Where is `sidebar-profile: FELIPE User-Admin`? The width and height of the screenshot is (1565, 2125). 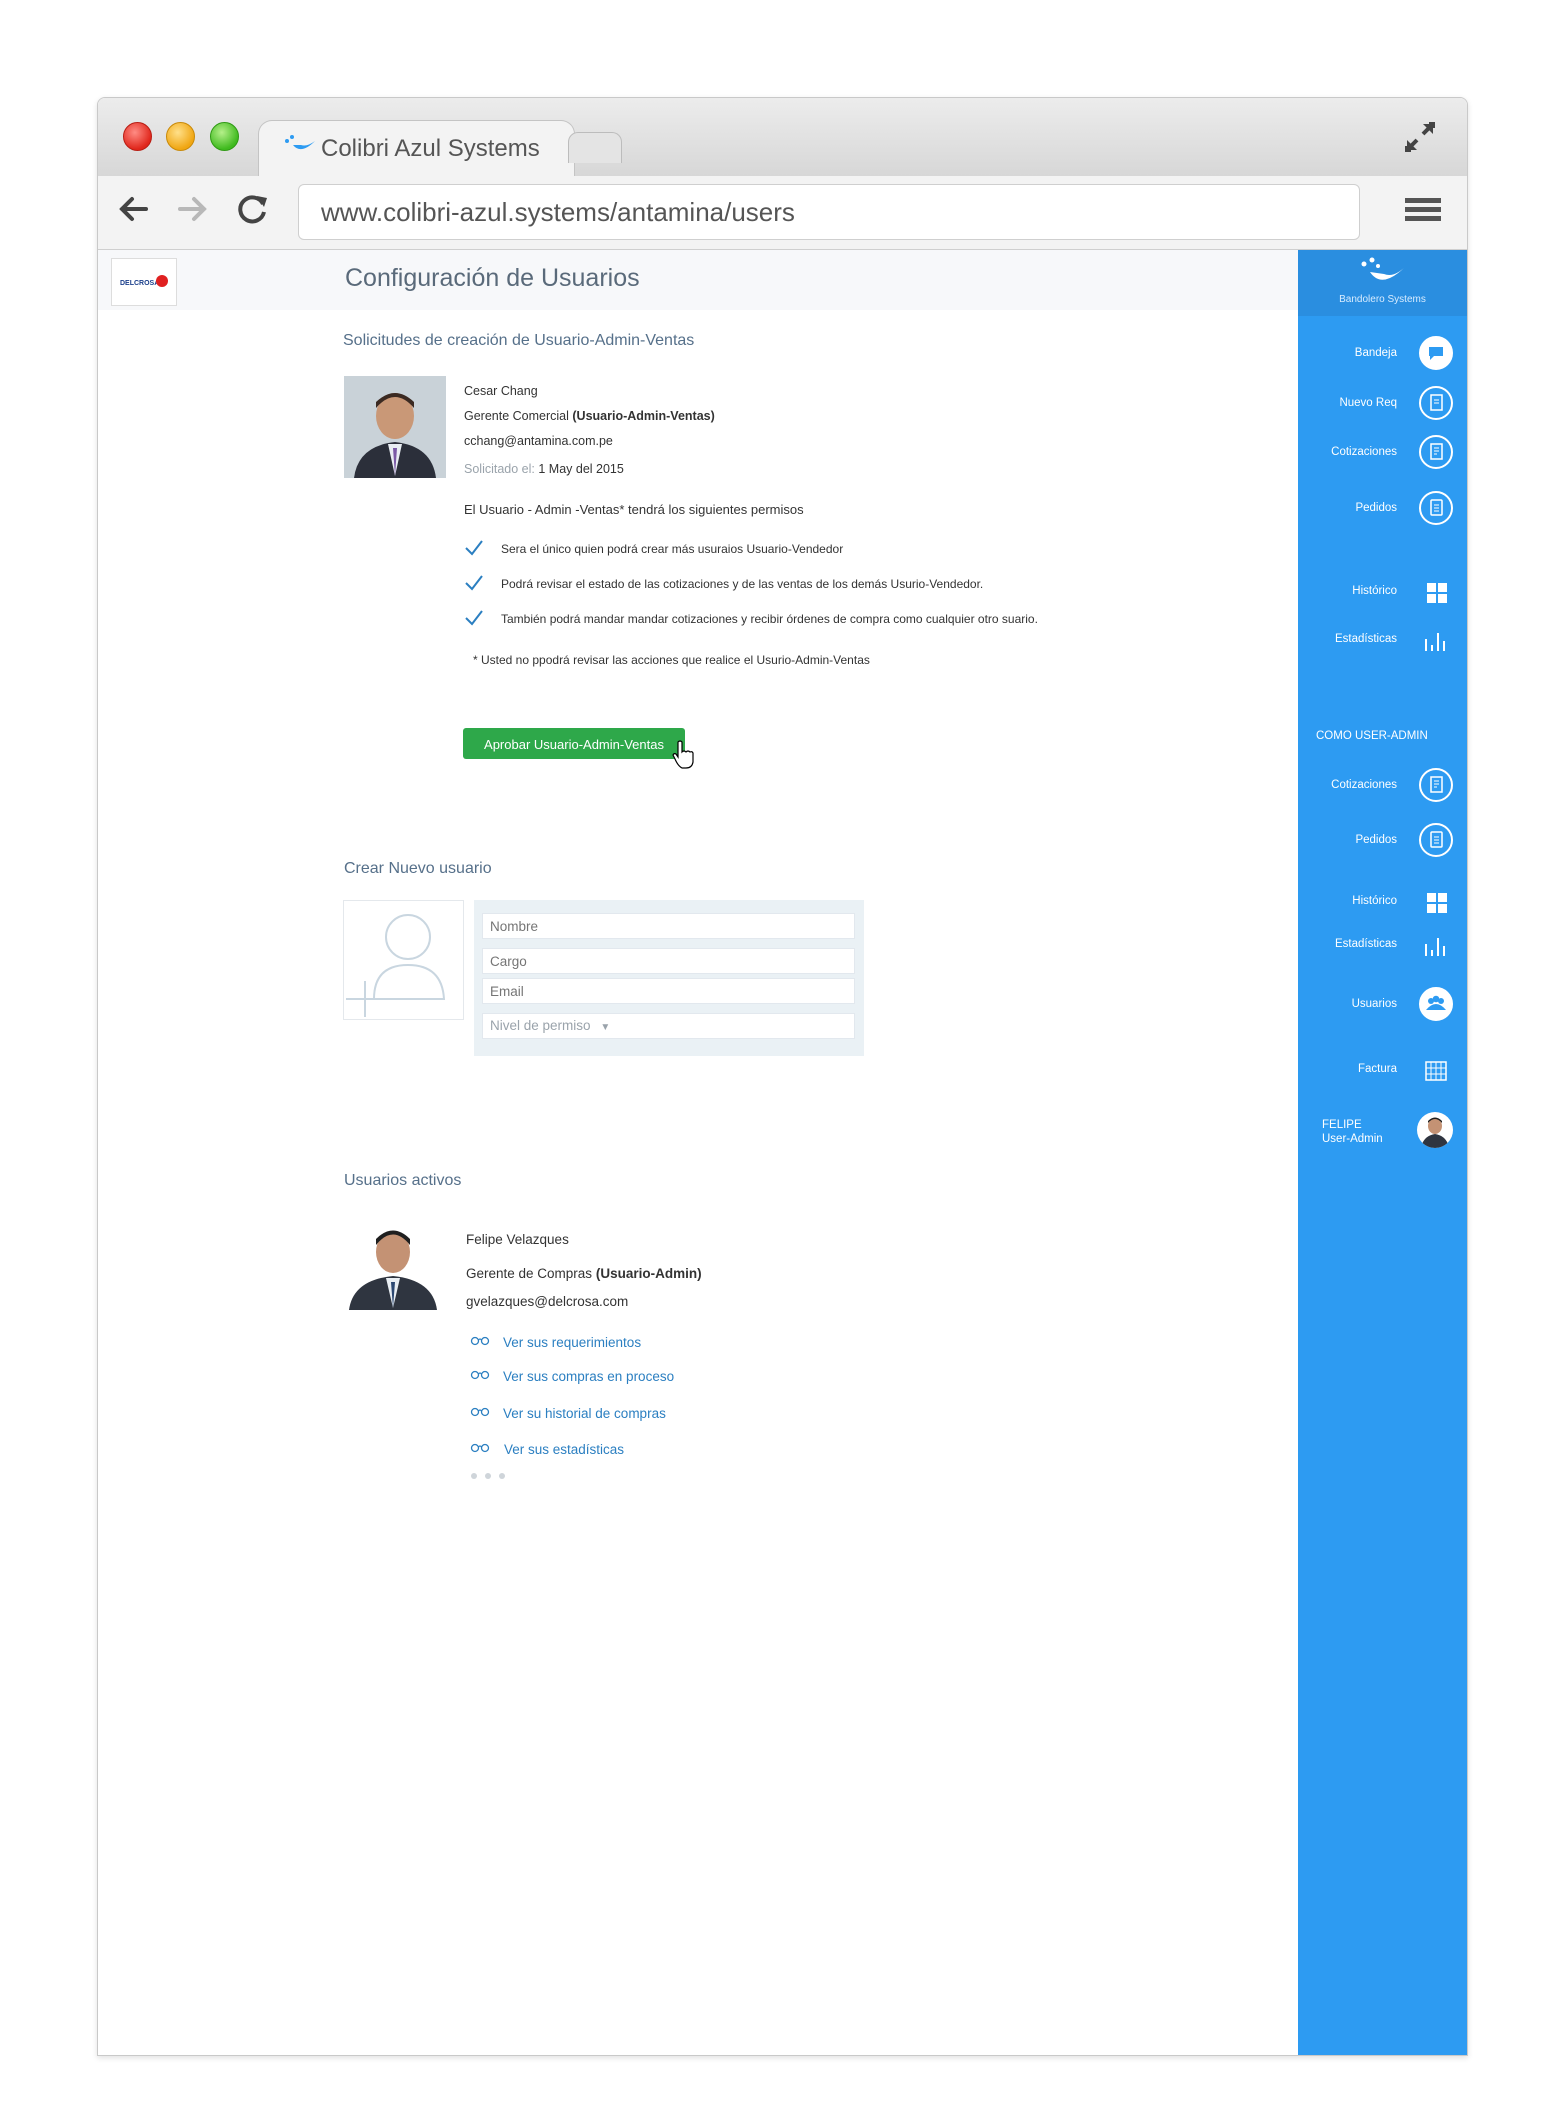 sidebar-profile: FELIPE User-Admin is located at coordinates (1382, 1132).